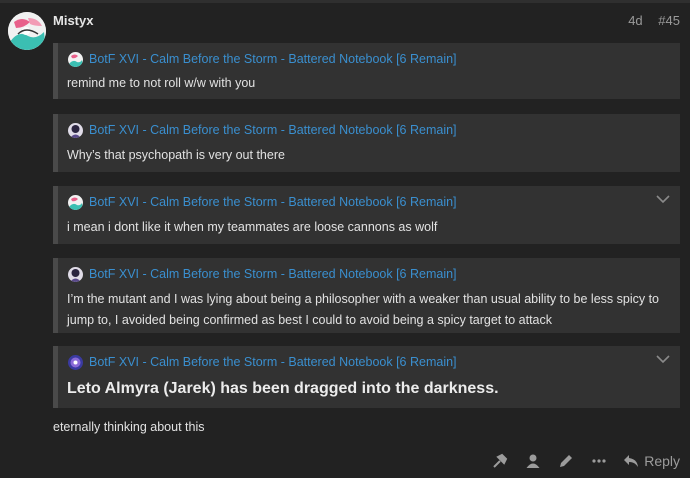 Image resolution: width=690 pixels, height=478 pixels. What do you see at coordinates (669, 20) in the screenshot?
I see `post-number: #45` at bounding box center [669, 20].